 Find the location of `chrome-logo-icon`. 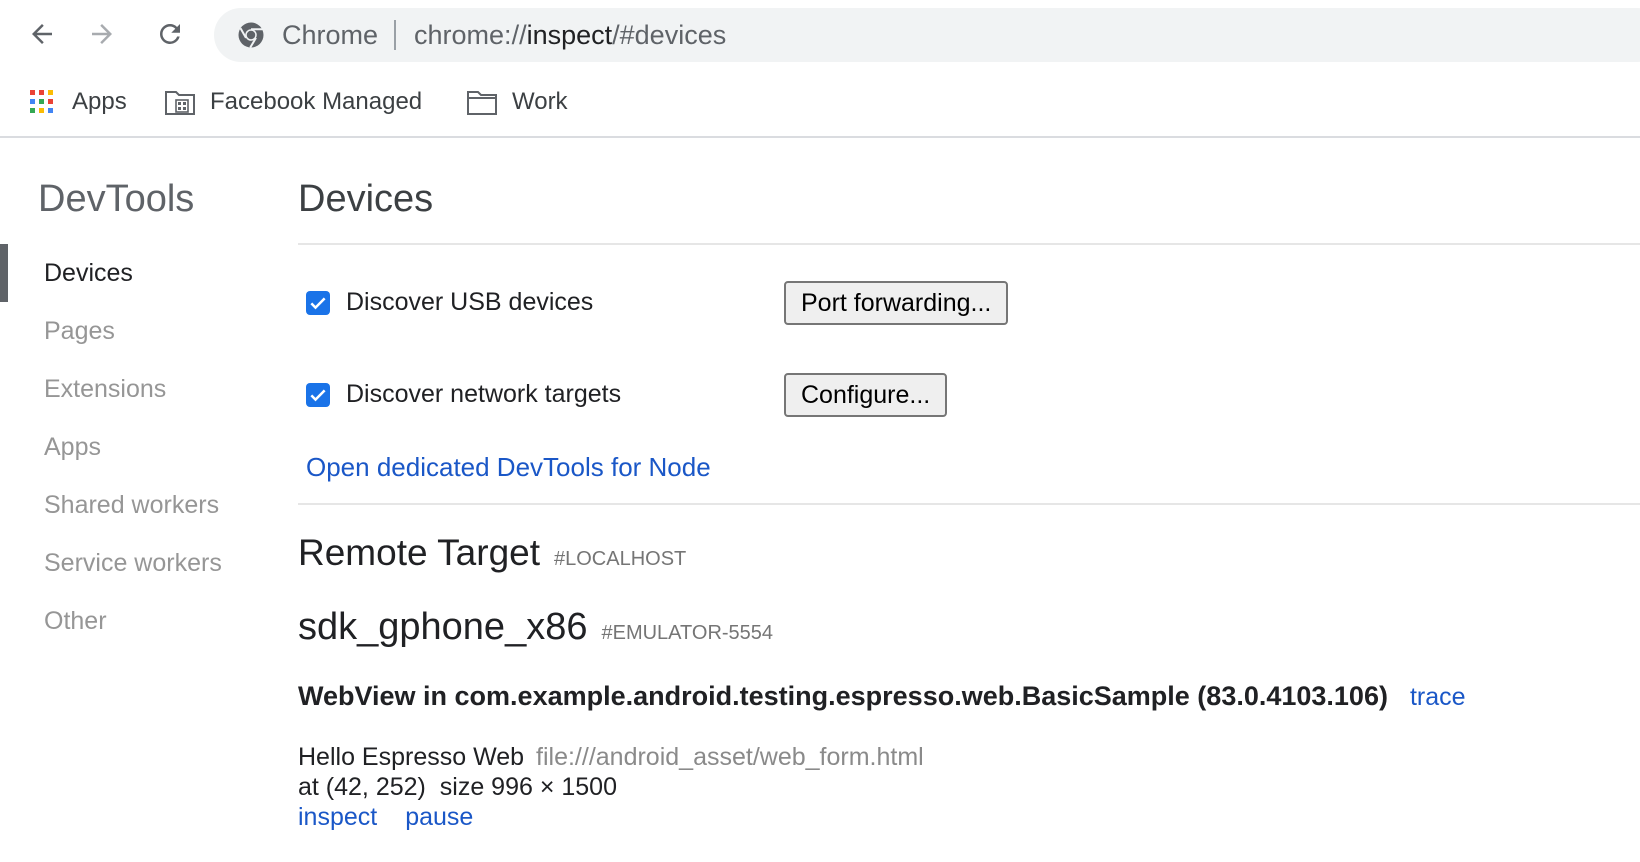

chrome-logo-icon is located at coordinates (251, 35).